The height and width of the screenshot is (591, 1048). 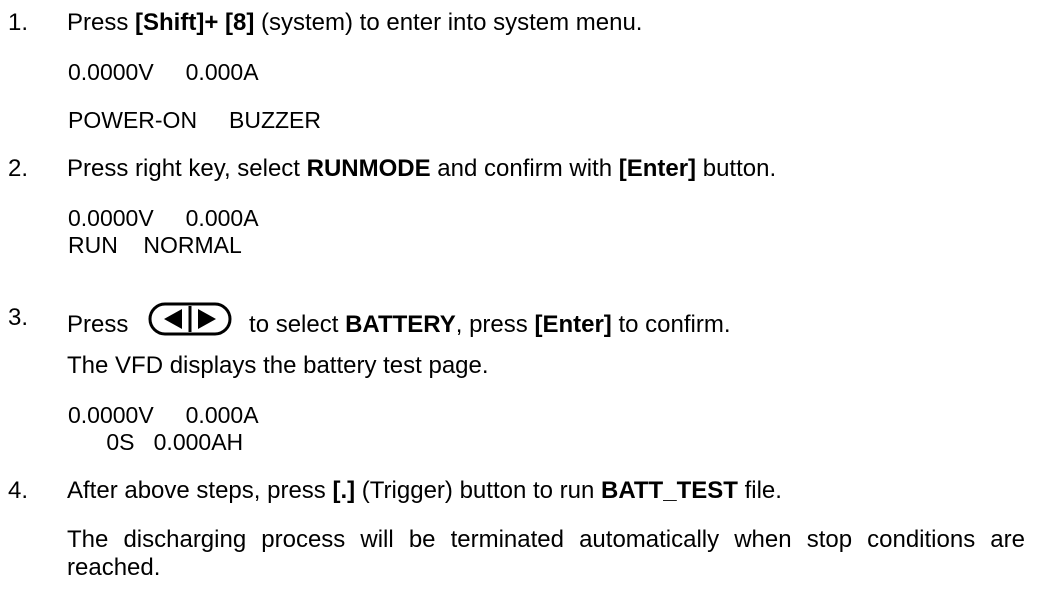 I want to click on step-2-display-line-2: RUN NORMAL, so click(x=155, y=245).